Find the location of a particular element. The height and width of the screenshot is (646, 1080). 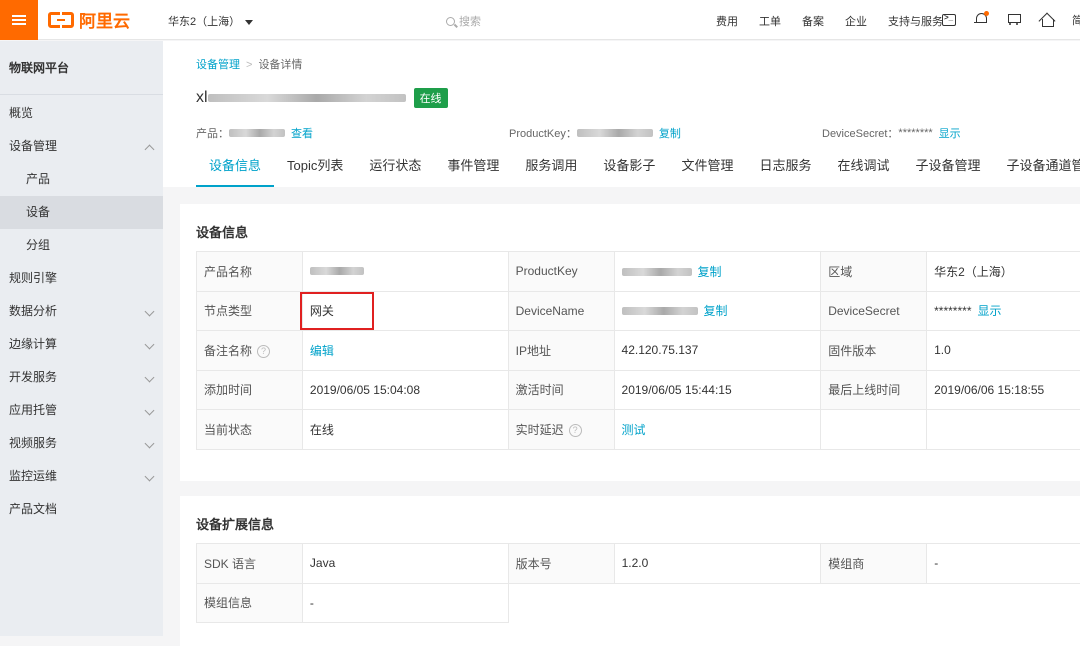

latency-value: 测试 is located at coordinates (717, 430).